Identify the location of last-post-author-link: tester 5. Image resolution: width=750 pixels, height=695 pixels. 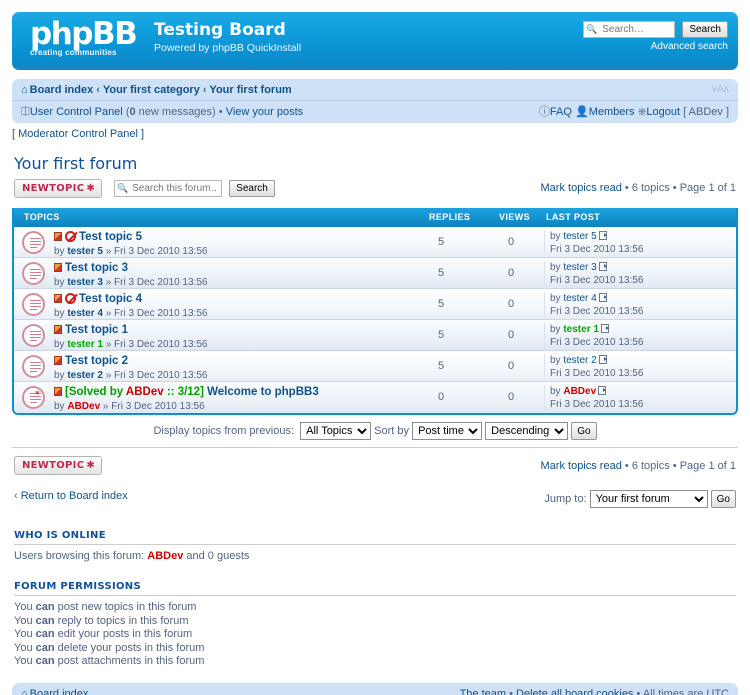
(579, 236).